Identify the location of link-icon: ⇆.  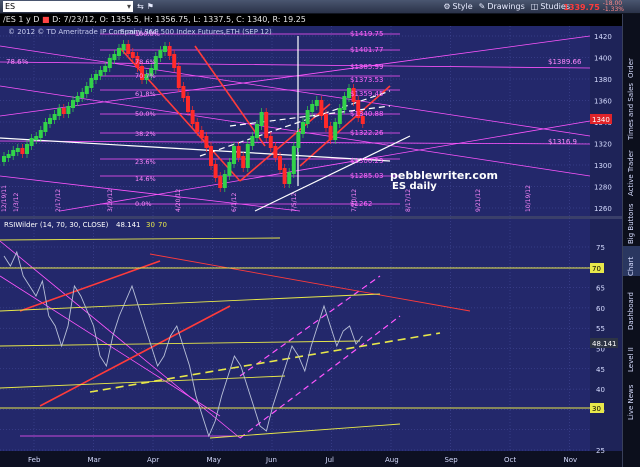
(140, 6).